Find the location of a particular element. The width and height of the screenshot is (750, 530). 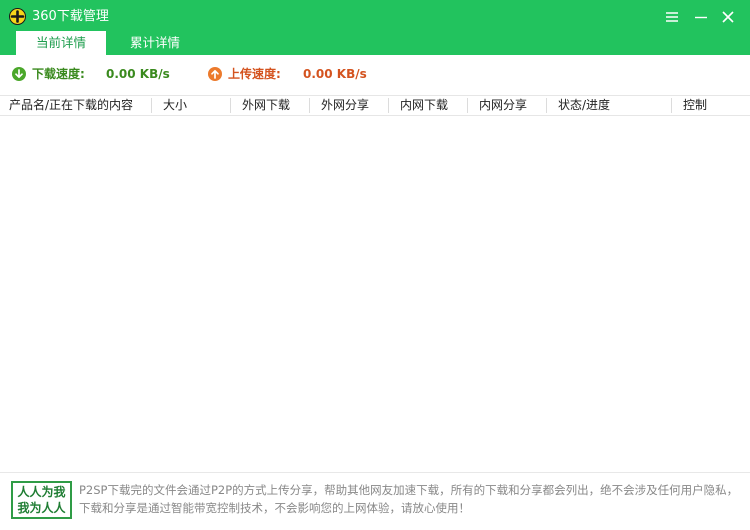

app-logo-icon is located at coordinates (17, 16).